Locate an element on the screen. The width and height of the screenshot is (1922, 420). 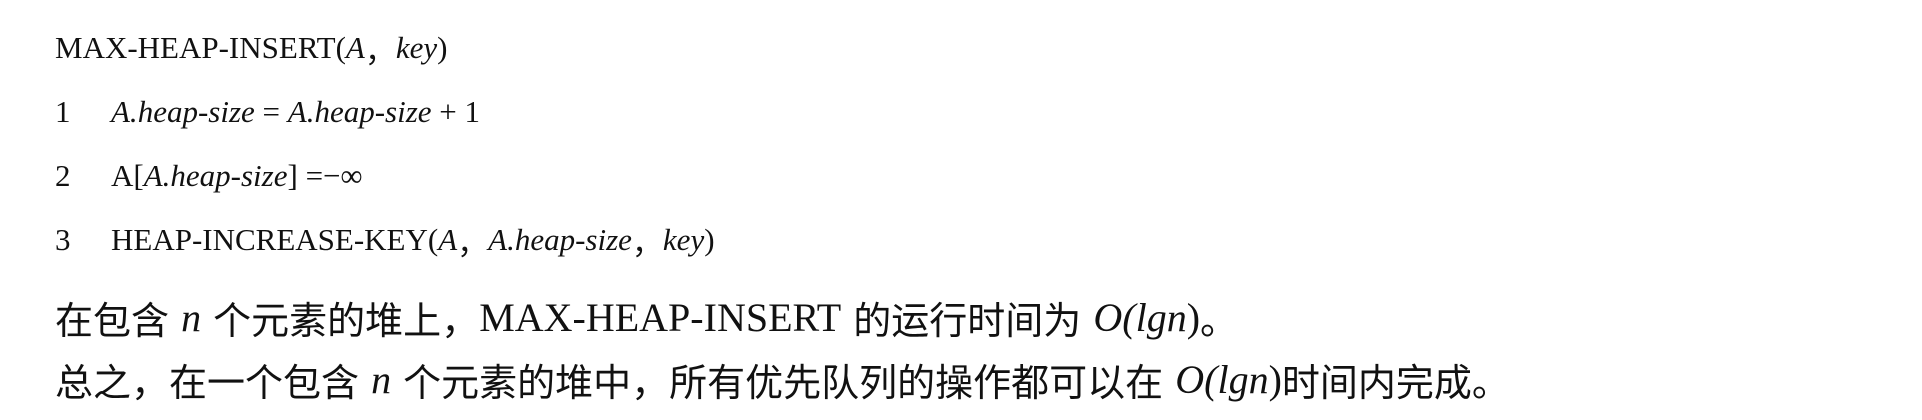
code-token: key is located at coordinates (683, 239).